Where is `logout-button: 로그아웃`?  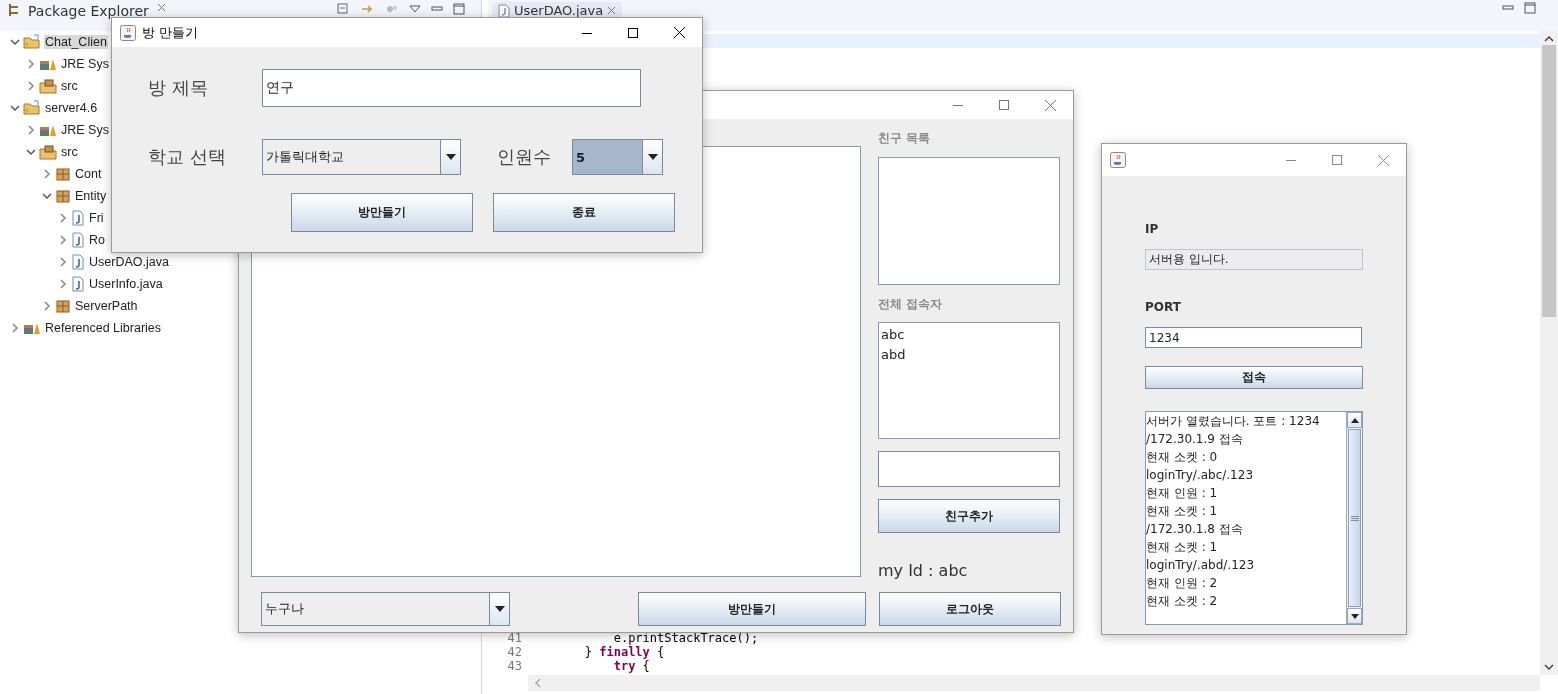
logout-button: 로그아웃 is located at coordinates (970, 609).